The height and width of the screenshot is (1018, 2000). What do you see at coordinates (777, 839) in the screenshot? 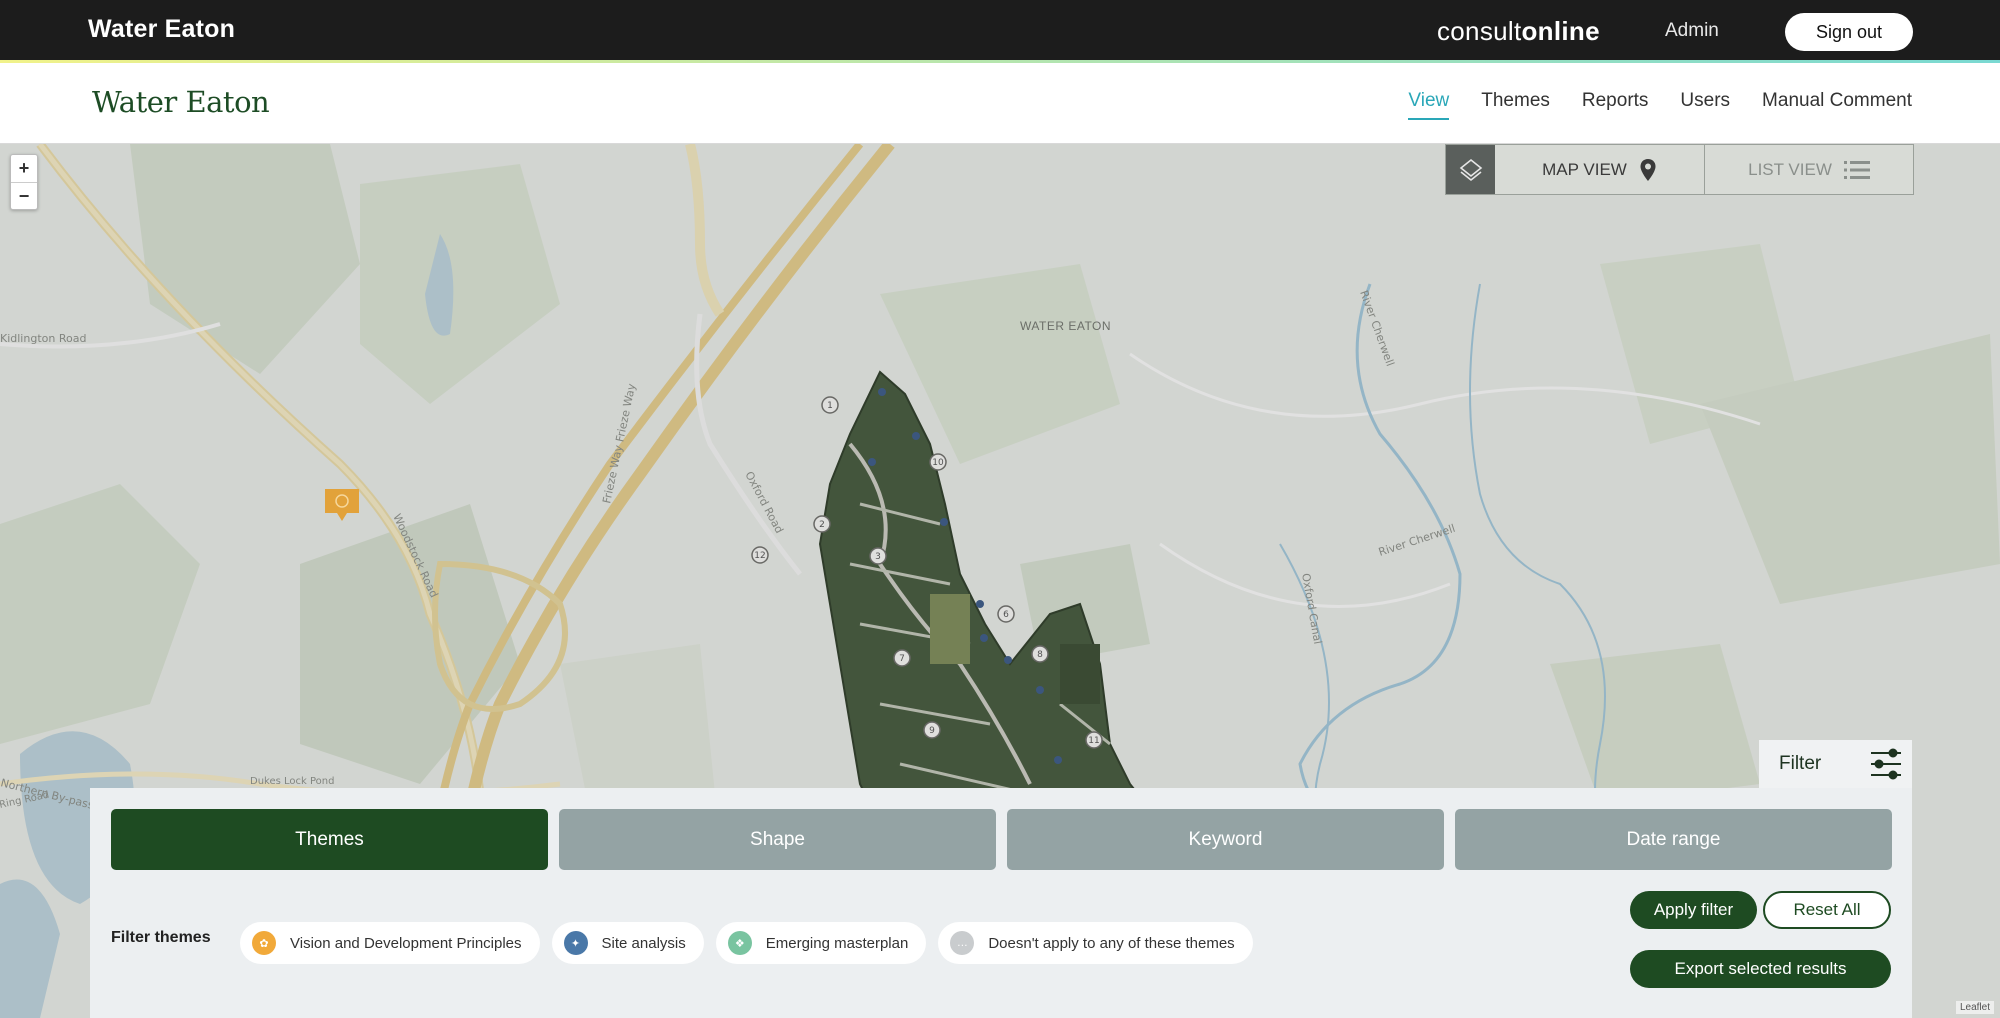
I see `tab-shape: Shape` at bounding box center [777, 839].